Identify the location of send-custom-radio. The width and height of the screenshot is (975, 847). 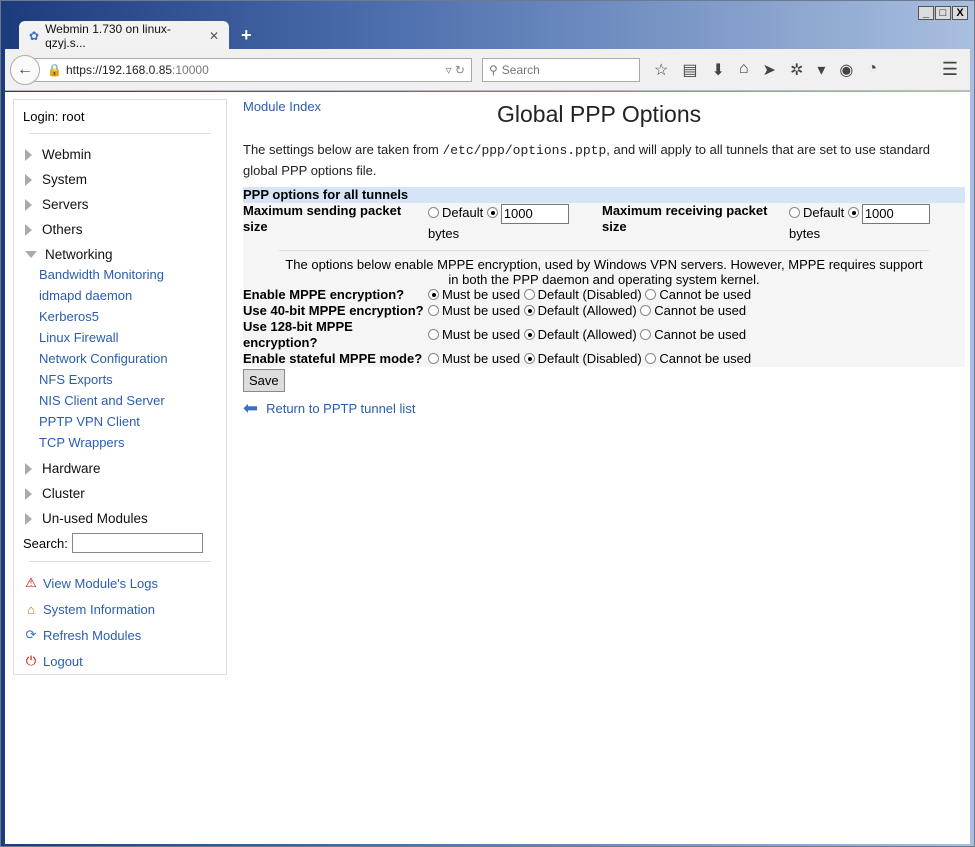
(492, 212).